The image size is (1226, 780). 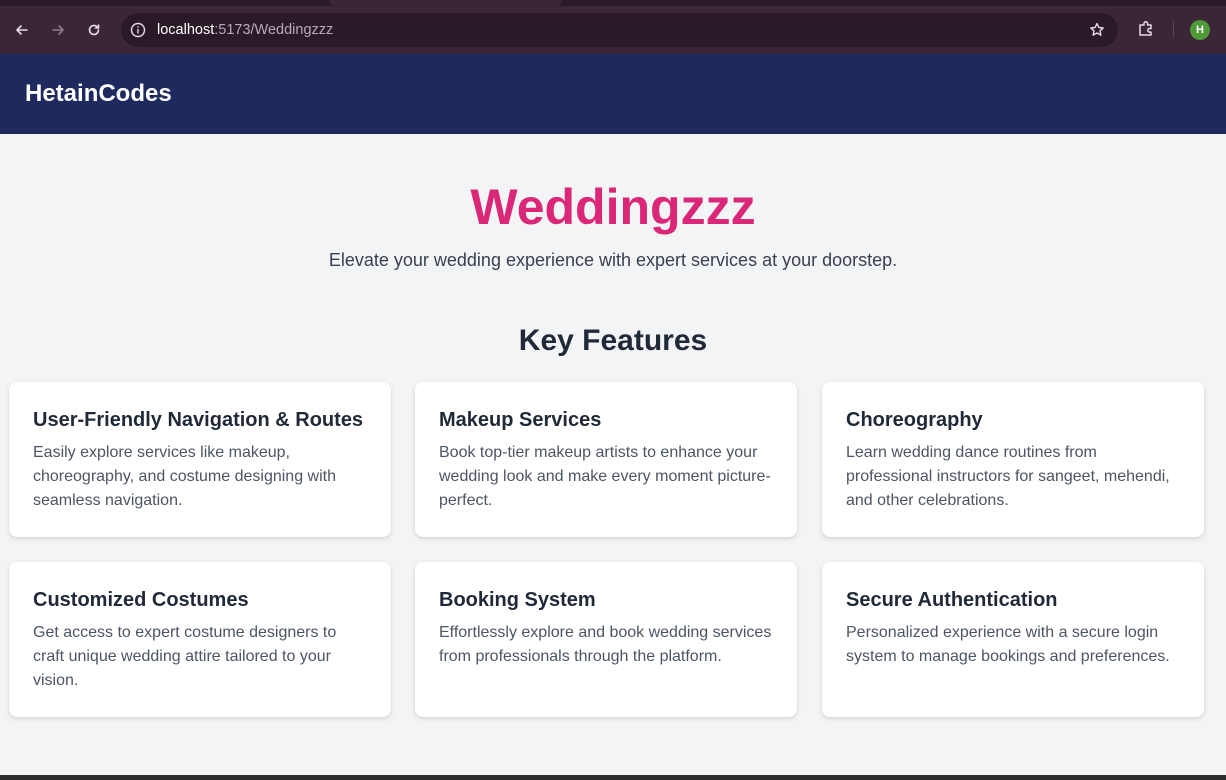 I want to click on address-url: localhost:5173/Weddingzzz, so click(x=245, y=30).